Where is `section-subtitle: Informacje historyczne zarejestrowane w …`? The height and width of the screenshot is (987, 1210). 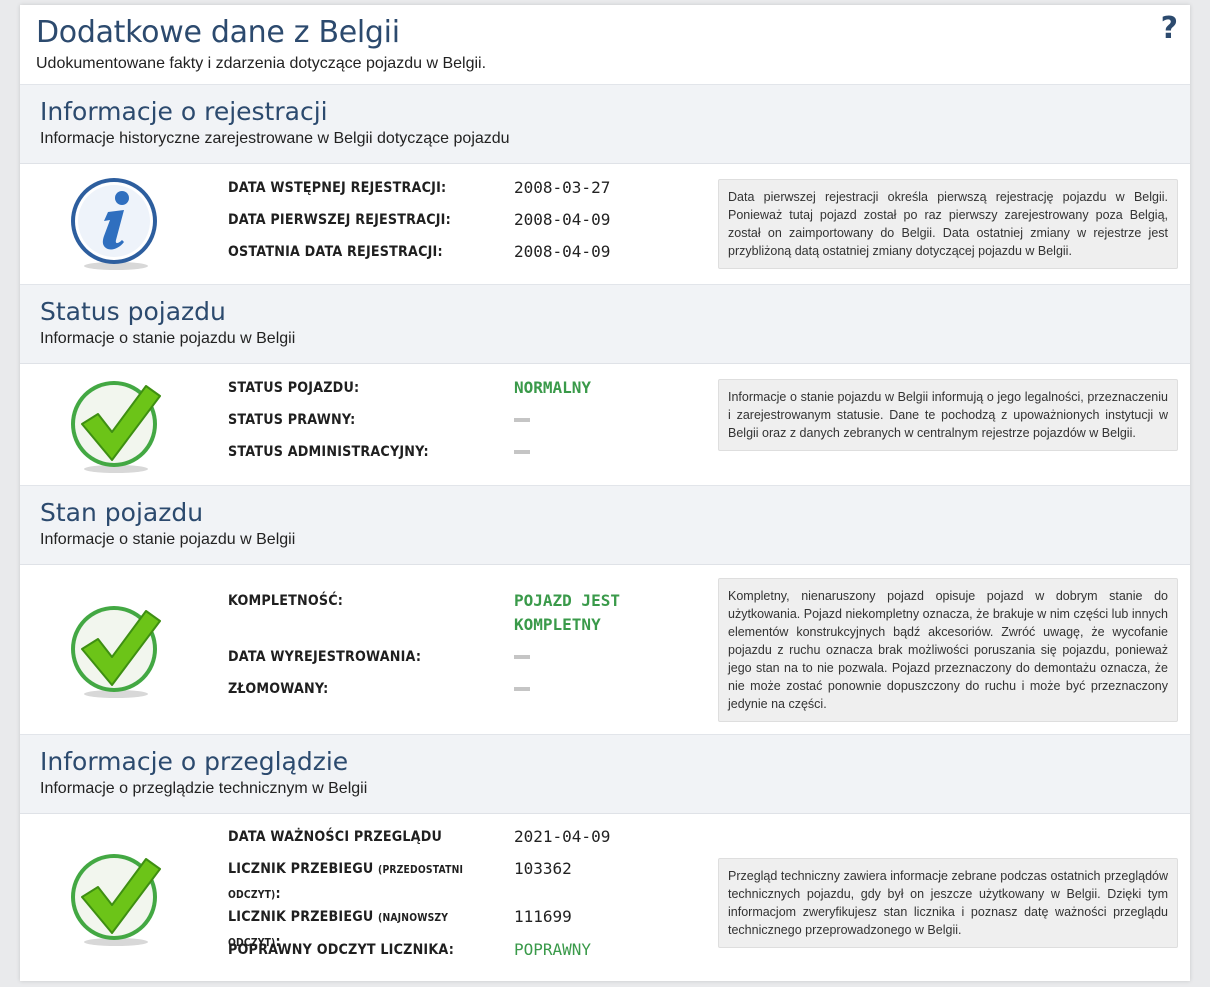
section-subtitle: Informacje historyczne zarejestrowane w … is located at coordinates (275, 138).